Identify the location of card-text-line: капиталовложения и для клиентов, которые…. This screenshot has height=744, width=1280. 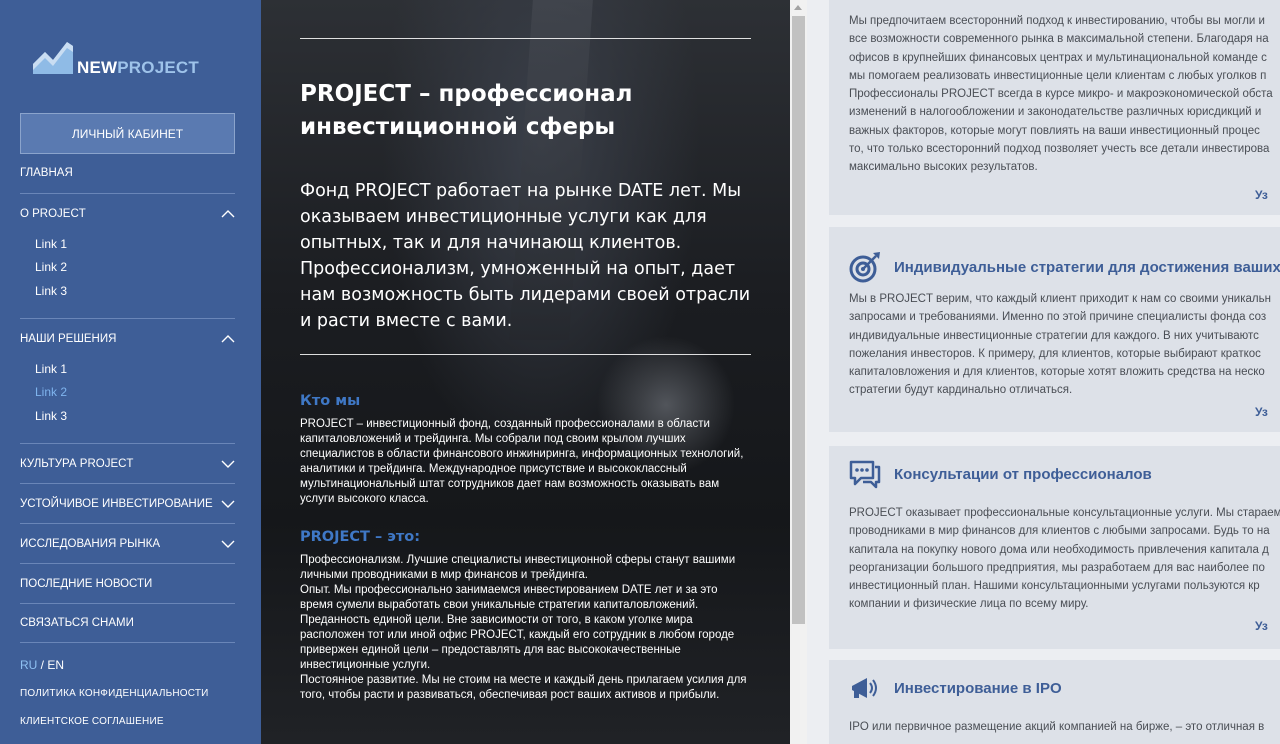
(1057, 372).